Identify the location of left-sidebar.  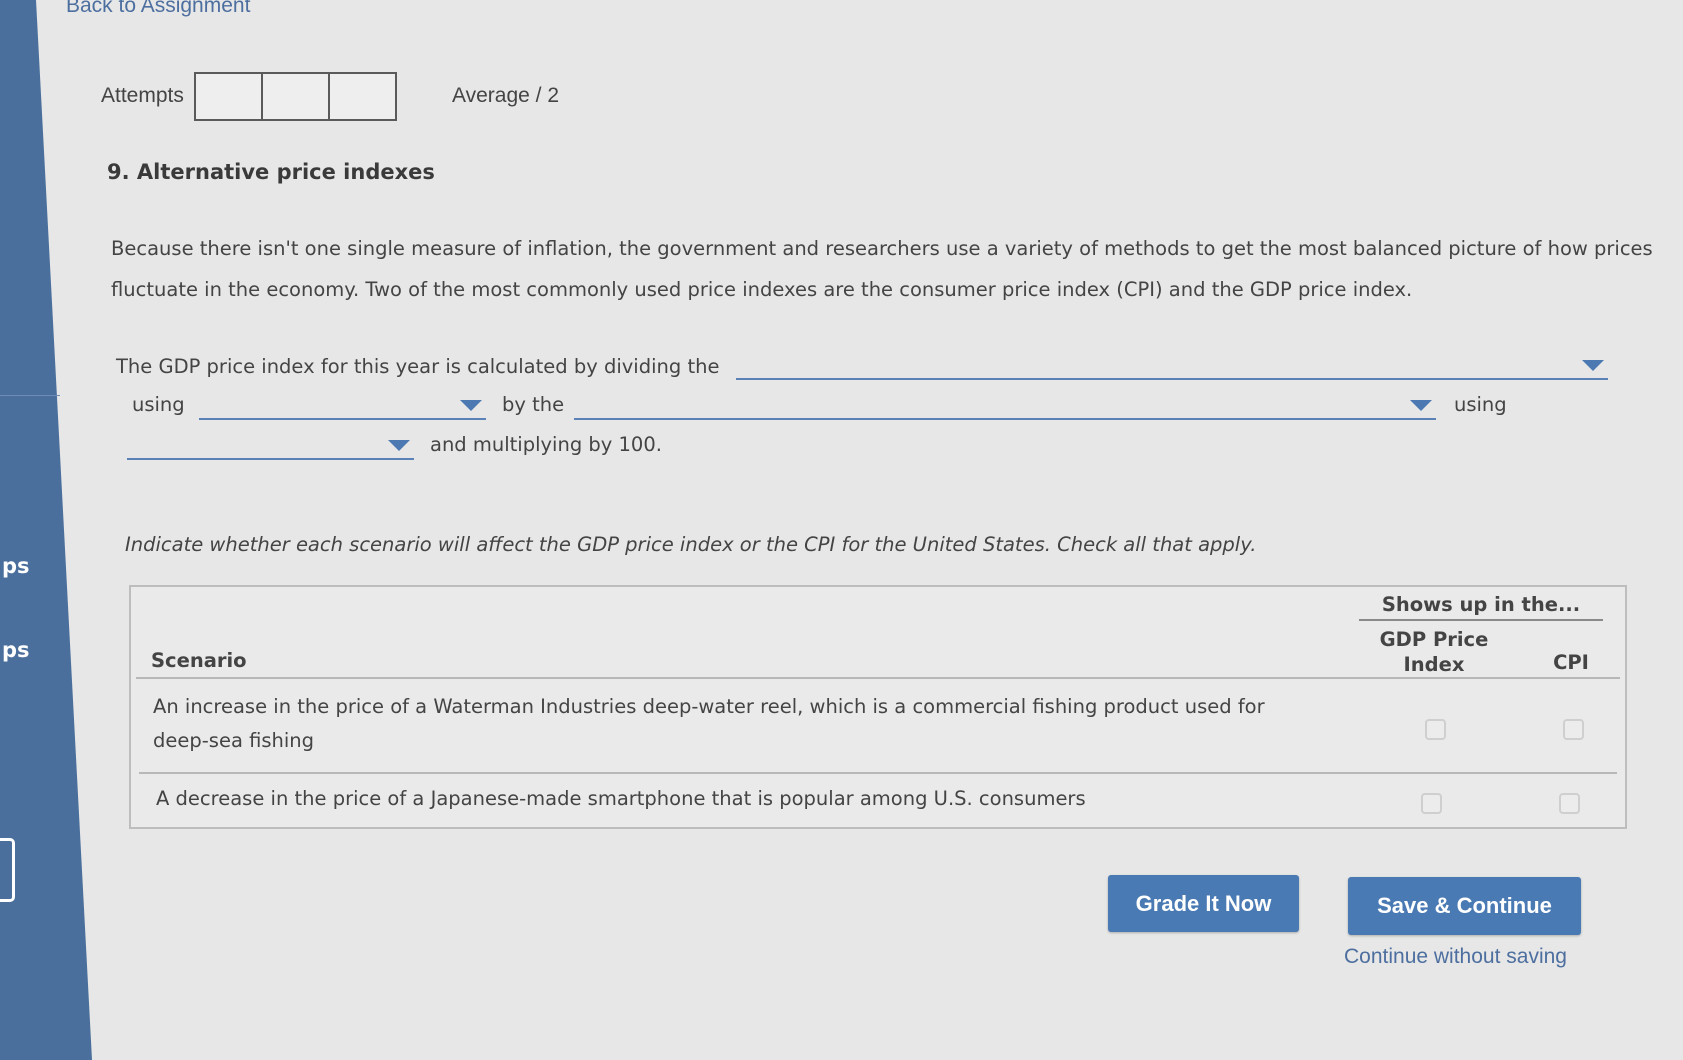
(46, 530).